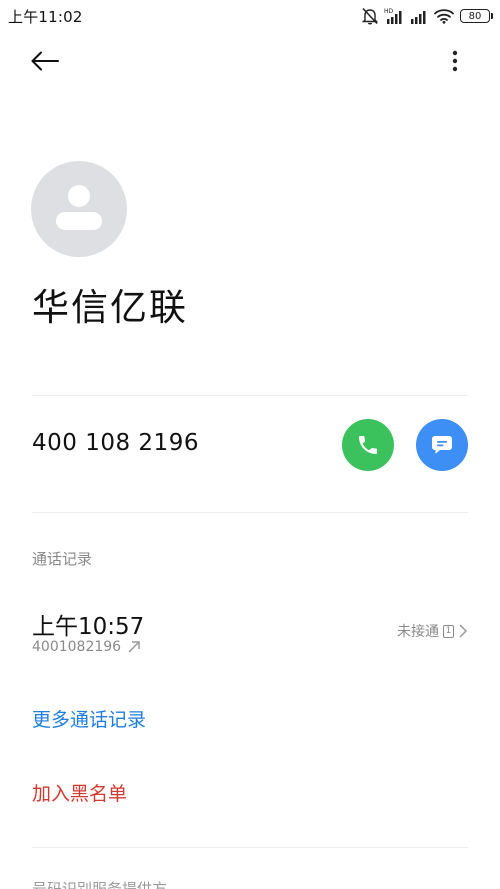 The image size is (500, 889). Describe the element at coordinates (444, 16) in the screenshot. I see `wifi-icon` at that location.